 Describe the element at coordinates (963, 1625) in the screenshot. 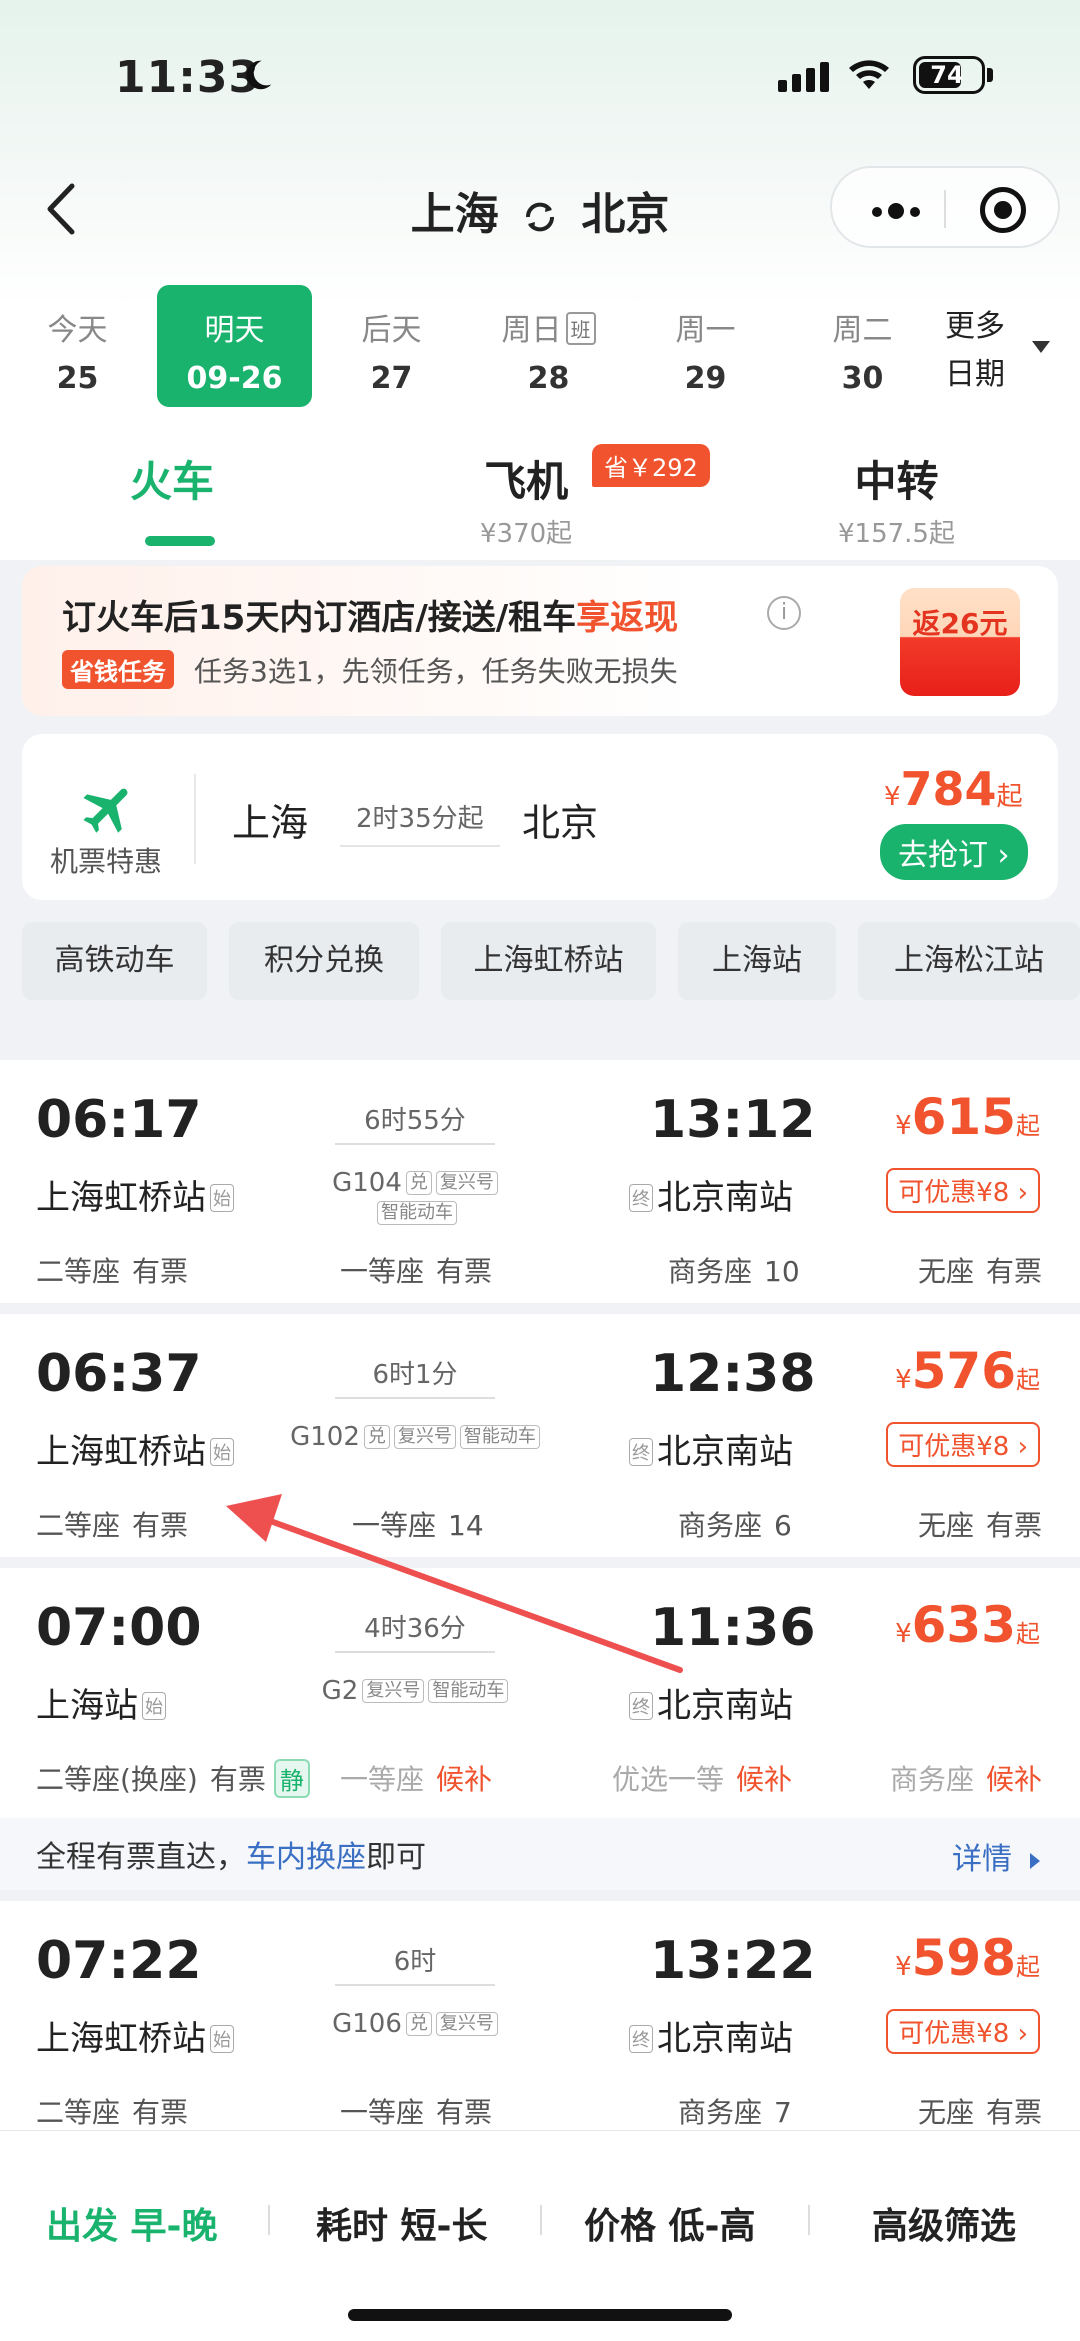

I see `price-value: 633` at that location.